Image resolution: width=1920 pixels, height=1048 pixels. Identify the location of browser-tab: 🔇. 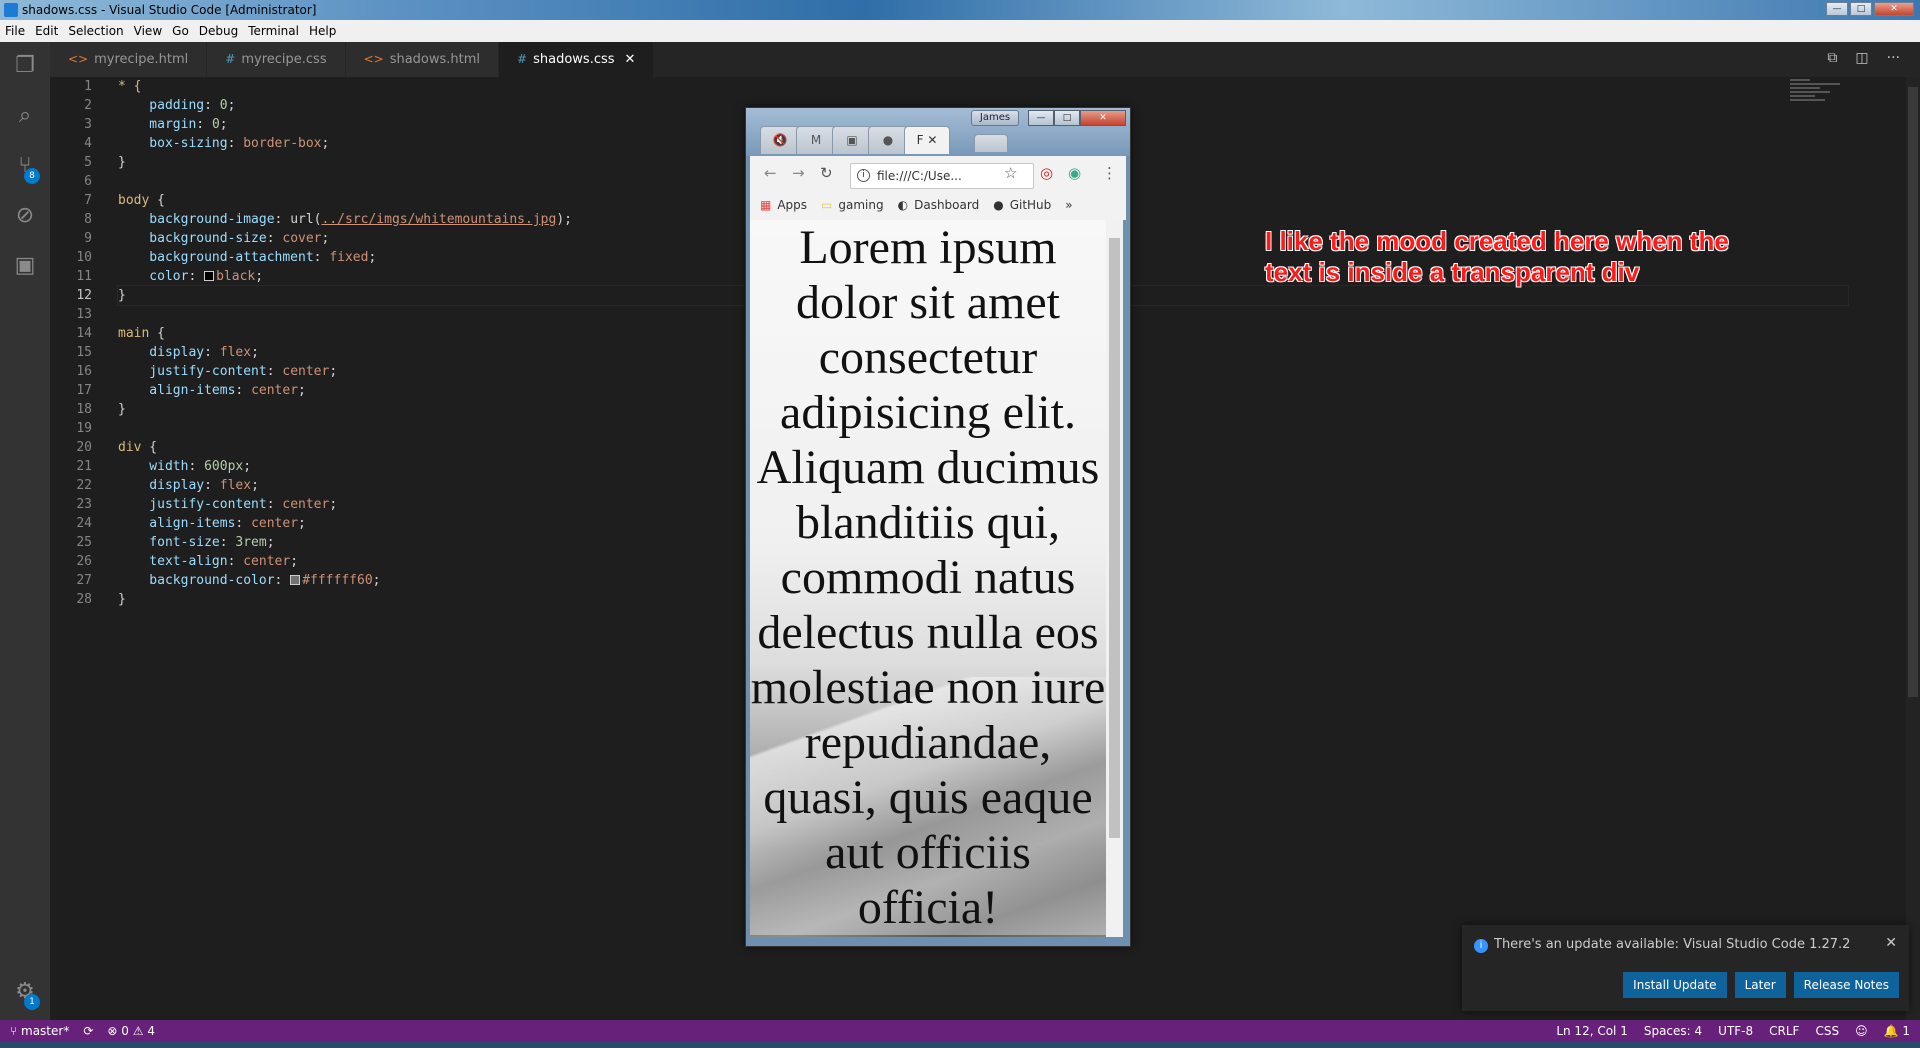
(780, 140).